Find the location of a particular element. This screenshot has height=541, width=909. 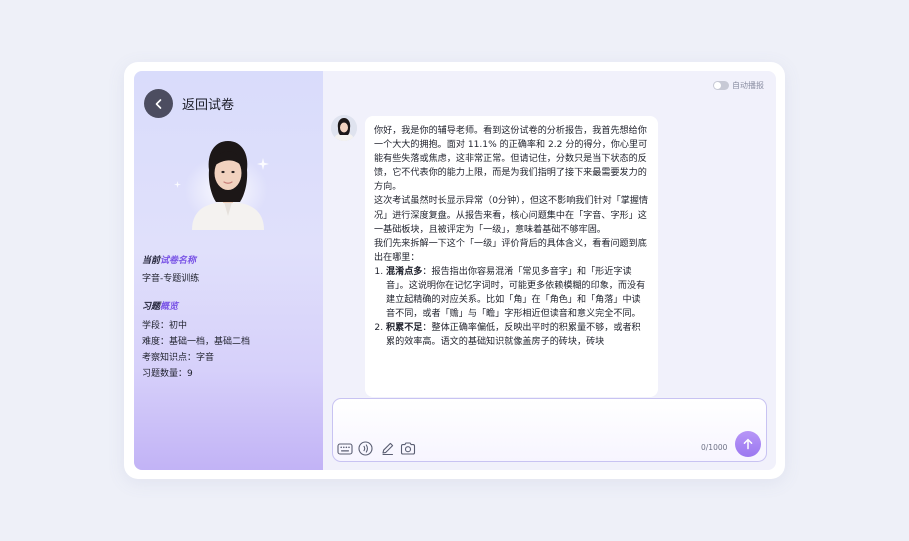

message-paragraph: 我们先来拆解一下这个「一级」评价背后的具体含义，看看问题到底出在哪里： is located at coordinates (510, 250).